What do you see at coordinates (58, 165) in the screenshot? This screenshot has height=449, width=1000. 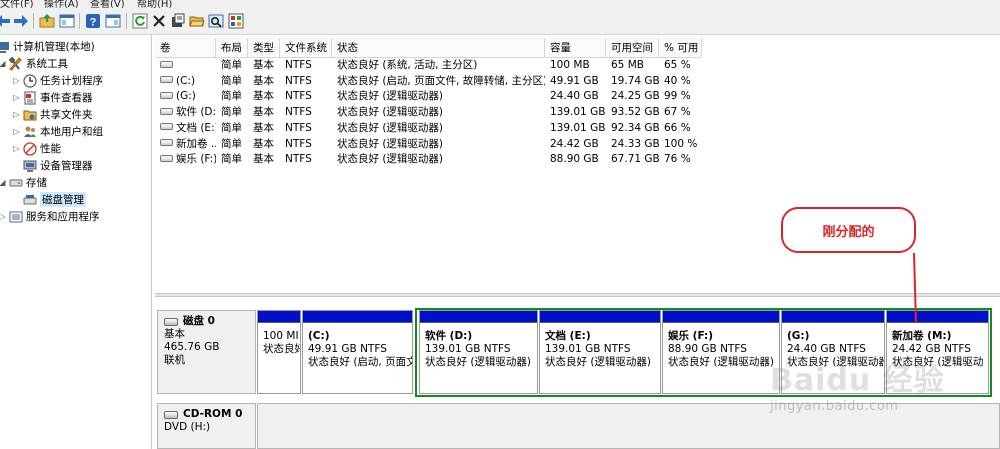 I see `tree-item-device-manager: 设备管理器` at bounding box center [58, 165].